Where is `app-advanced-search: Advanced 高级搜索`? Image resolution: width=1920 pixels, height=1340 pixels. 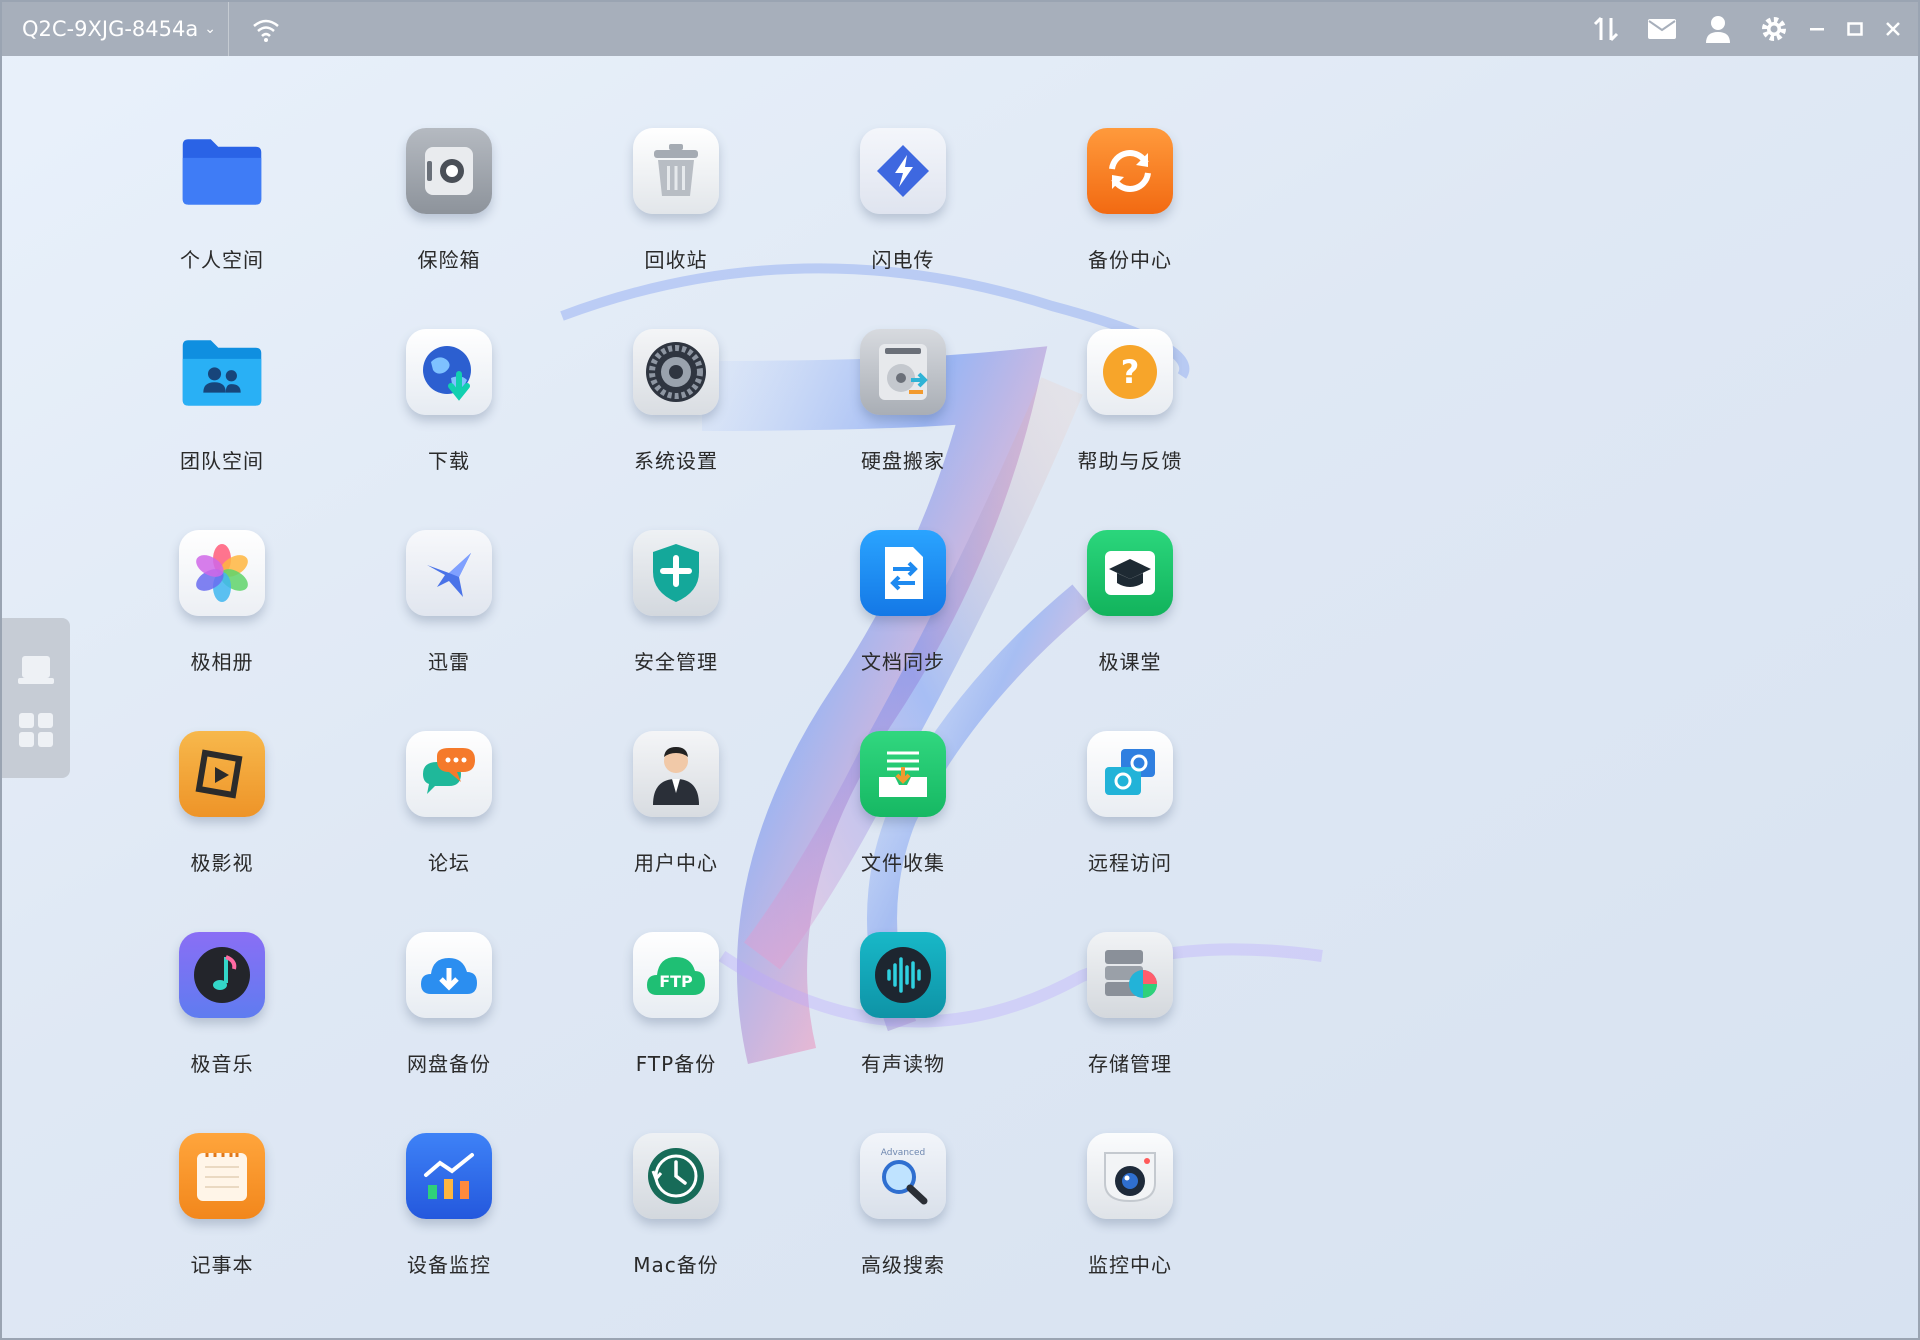 app-advanced-search: Advanced 高级搜索 is located at coordinates (903, 1223).